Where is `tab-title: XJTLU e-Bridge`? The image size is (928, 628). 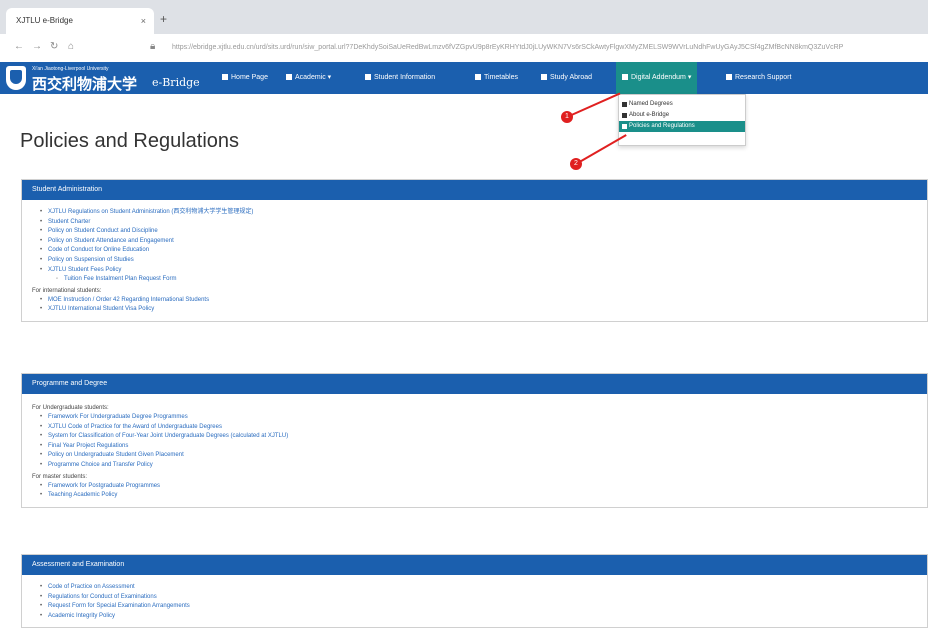 tab-title: XJTLU e-Bridge is located at coordinates (44, 20).